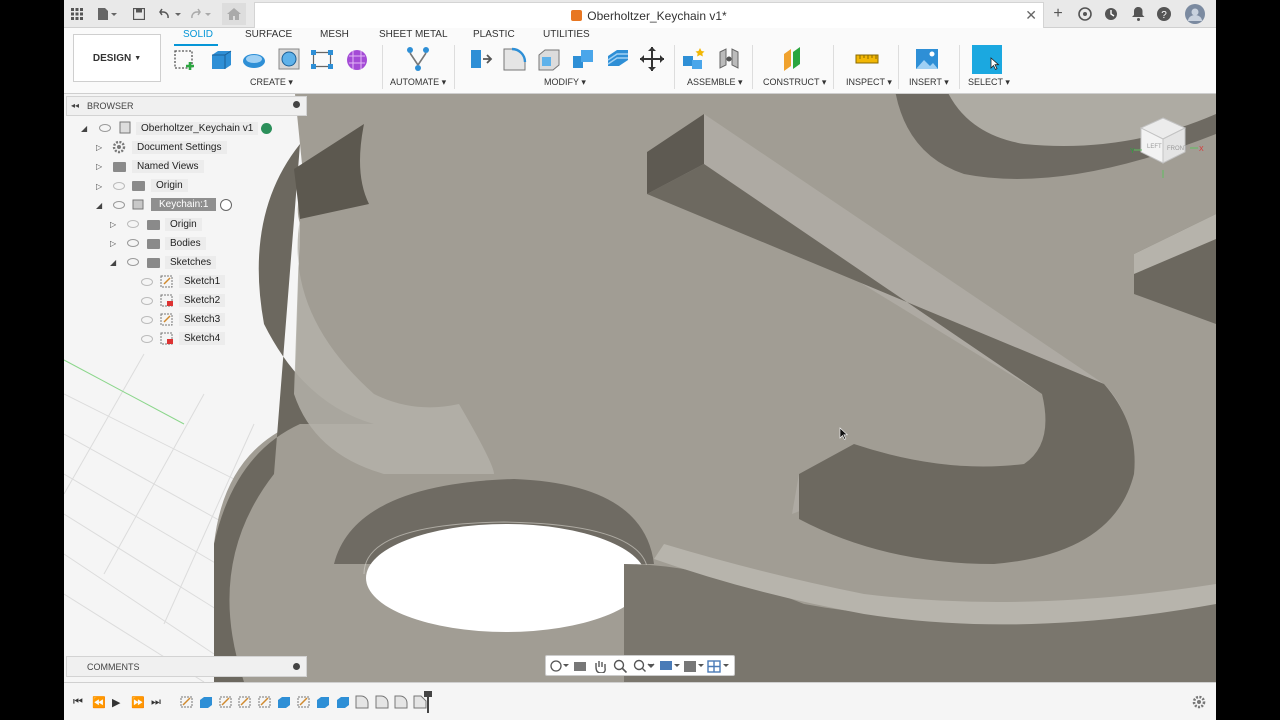 The image size is (1280, 720). Describe the element at coordinates (77, 14) in the screenshot. I see `app-grid-icon` at that location.